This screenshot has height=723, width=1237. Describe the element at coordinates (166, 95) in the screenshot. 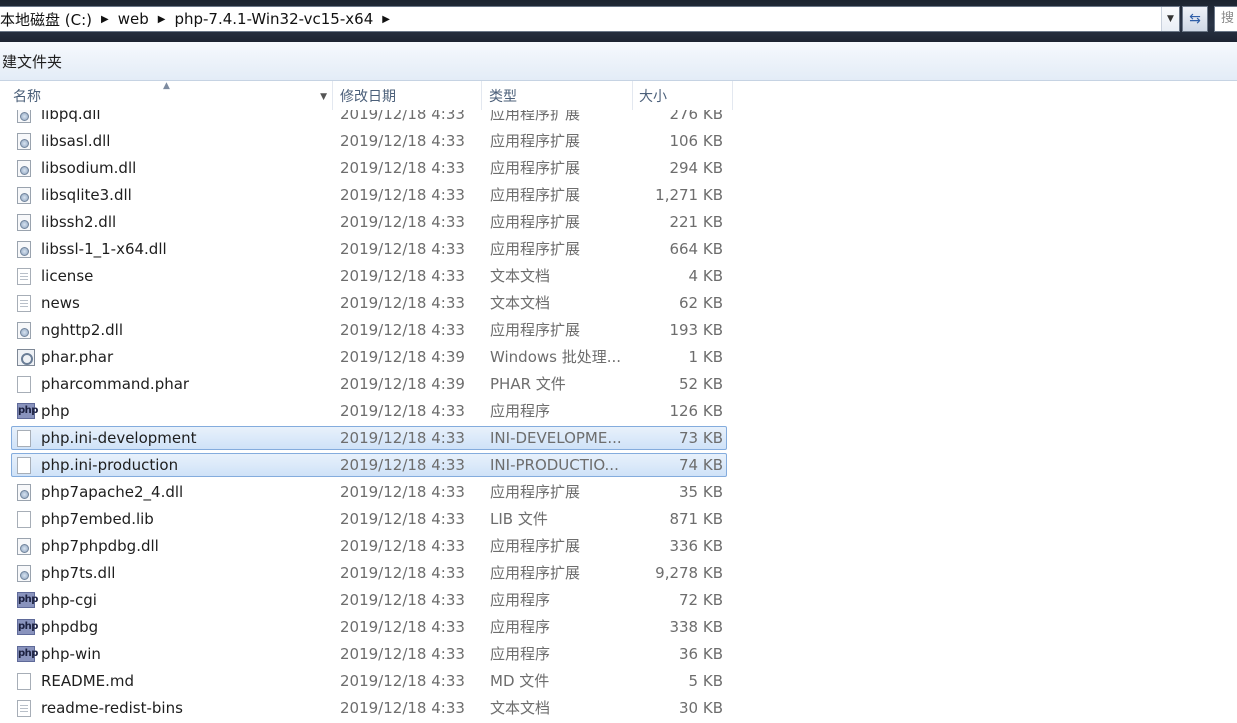

I see `column-header-name: 名称 ▲ ▼` at that location.